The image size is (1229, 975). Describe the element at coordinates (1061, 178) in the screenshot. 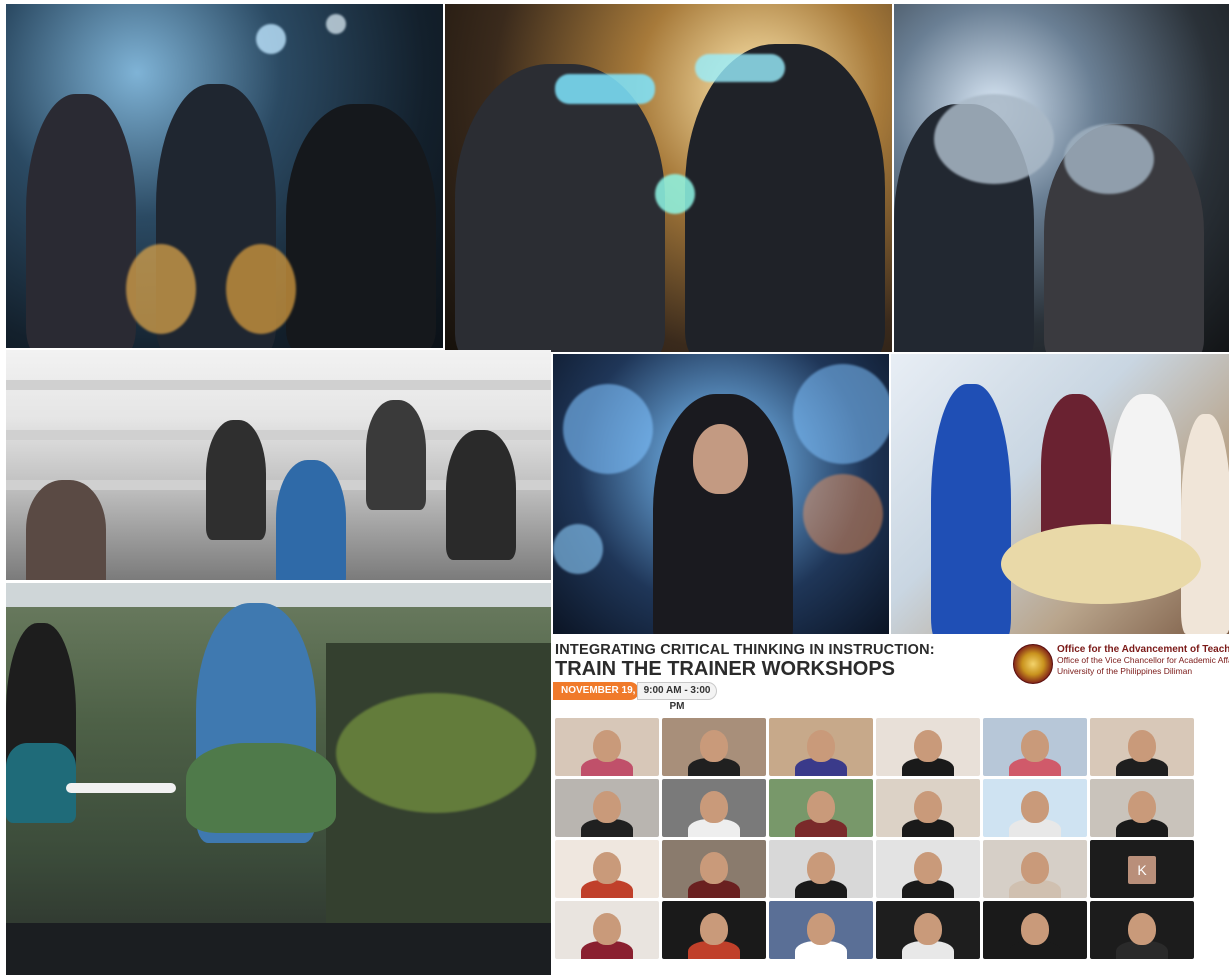

I see `photo-vr-headsets-smiling` at that location.